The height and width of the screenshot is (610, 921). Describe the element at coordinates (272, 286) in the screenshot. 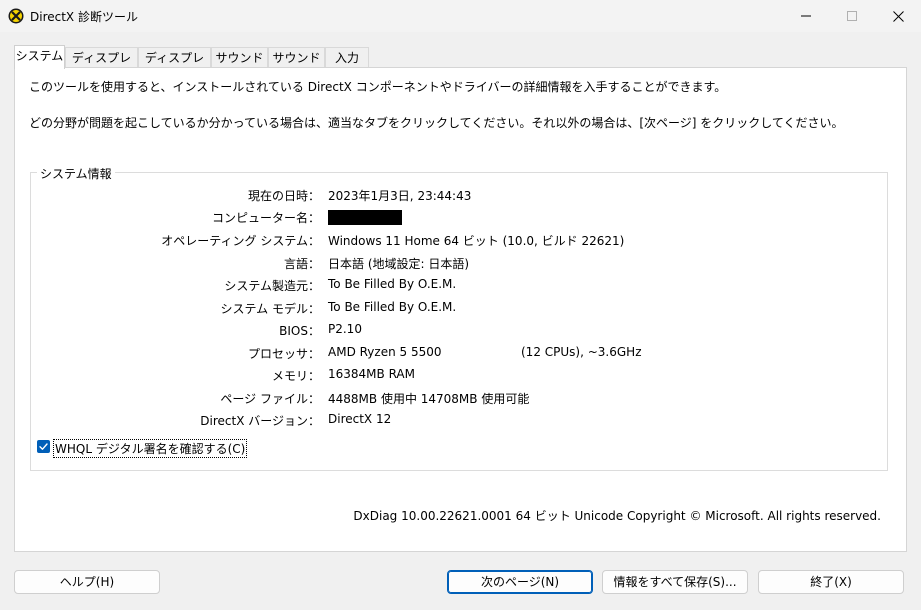

I see `info-label: システム製造元：` at that location.